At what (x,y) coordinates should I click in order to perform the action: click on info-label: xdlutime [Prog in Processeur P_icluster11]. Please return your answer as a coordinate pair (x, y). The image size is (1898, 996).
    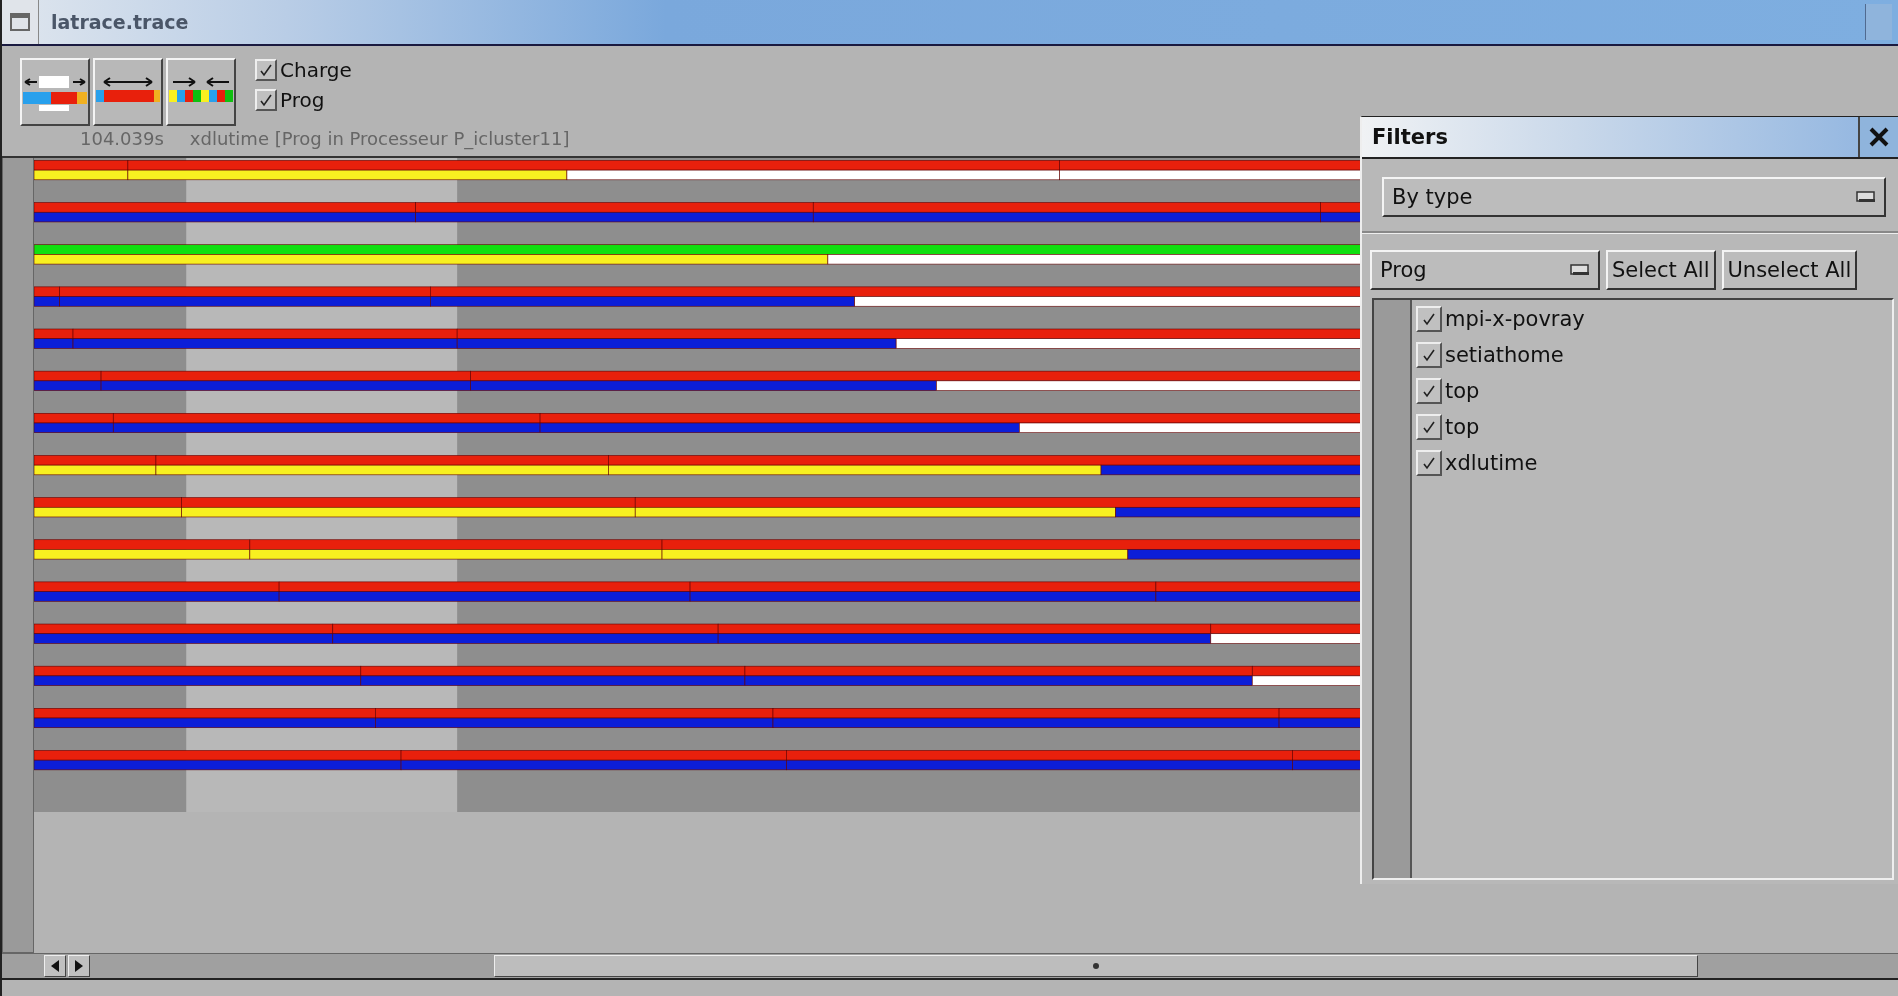
    Looking at the image, I should click on (379, 138).